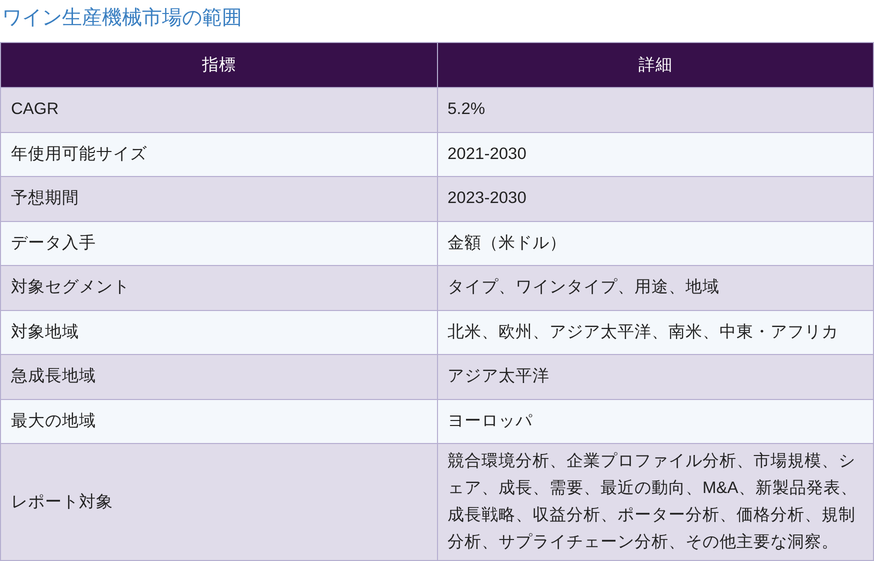 This screenshot has width=874, height=561. What do you see at coordinates (655, 243) in the screenshot?
I see `table-cell: 金額（米ドル）` at bounding box center [655, 243].